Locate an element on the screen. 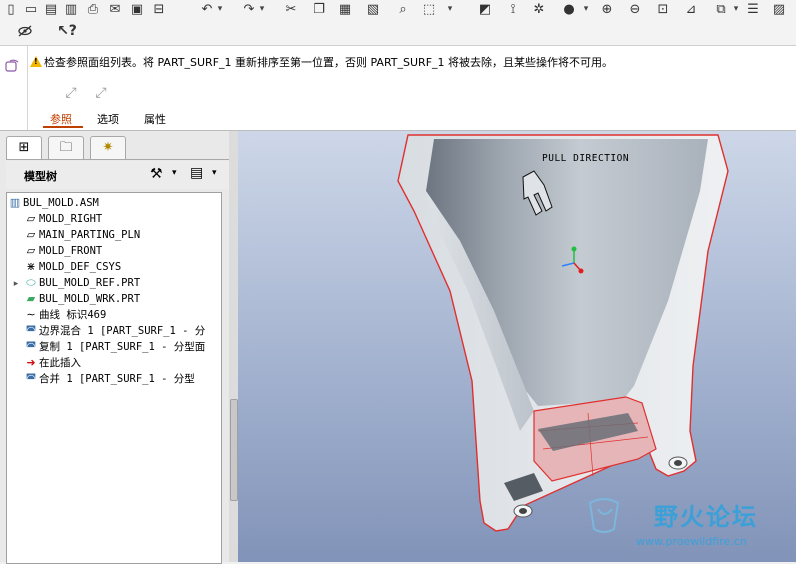  splitter-handle is located at coordinates (234, 450).